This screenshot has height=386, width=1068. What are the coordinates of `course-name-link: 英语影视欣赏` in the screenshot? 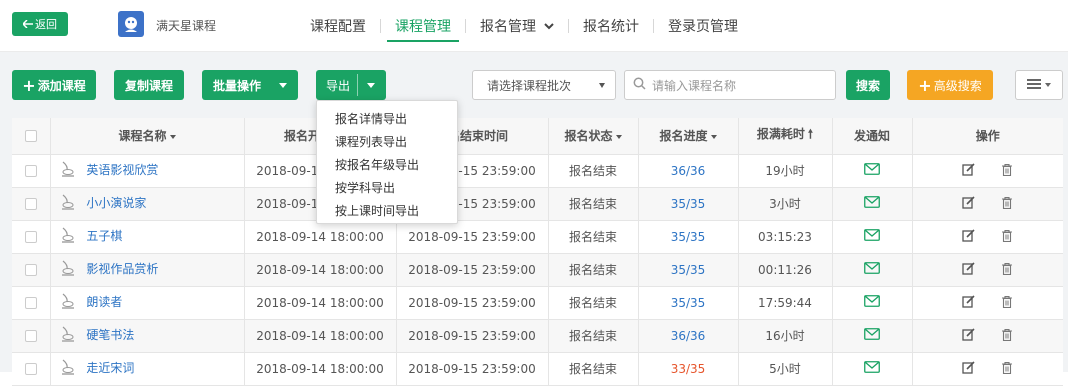 It's located at (122, 170).